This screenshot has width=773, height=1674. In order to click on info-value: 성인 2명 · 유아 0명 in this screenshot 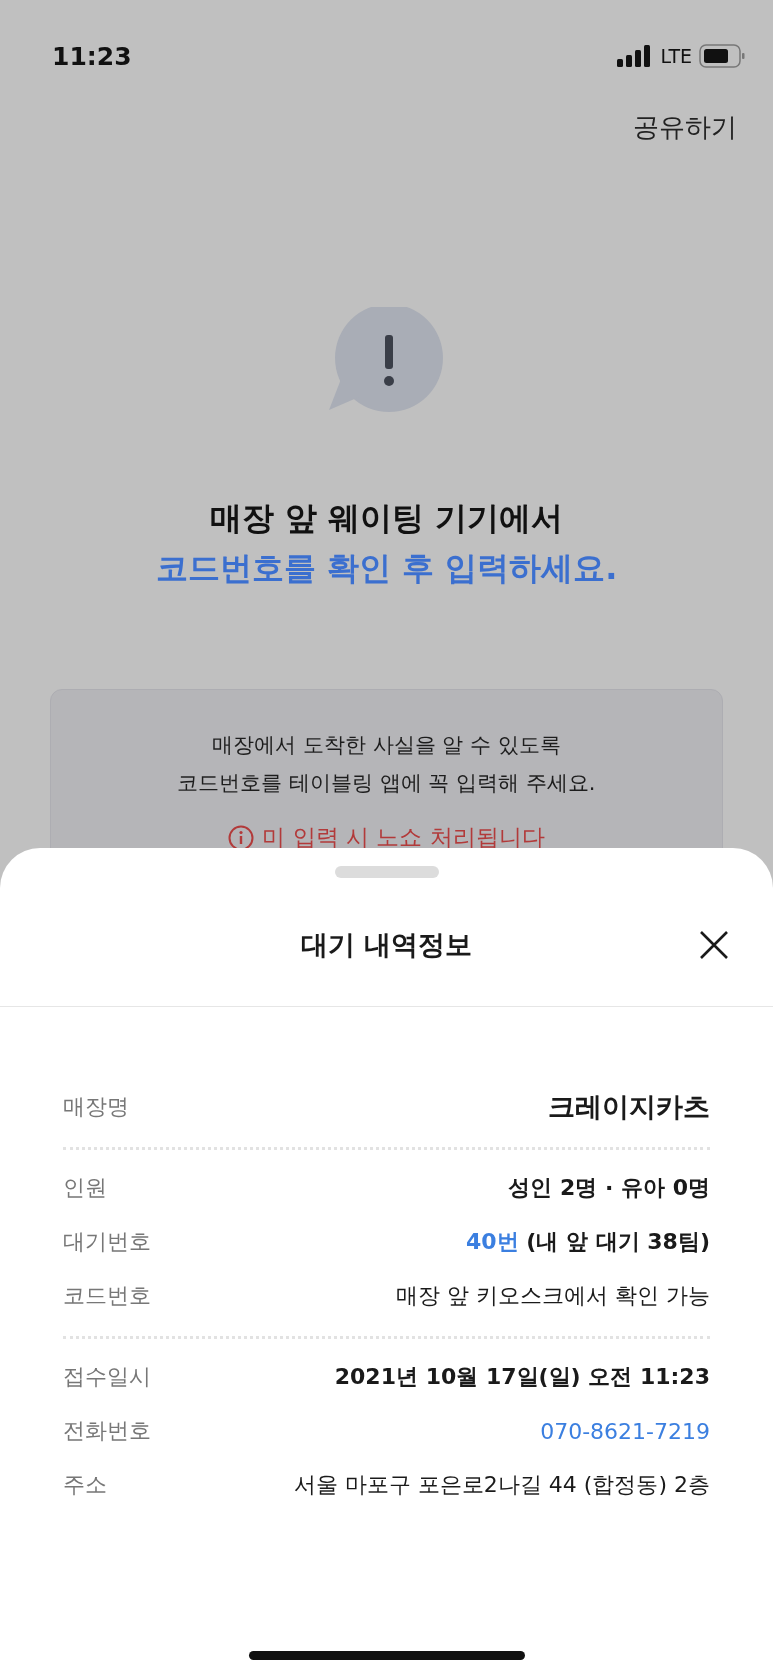, I will do `click(609, 1188)`.